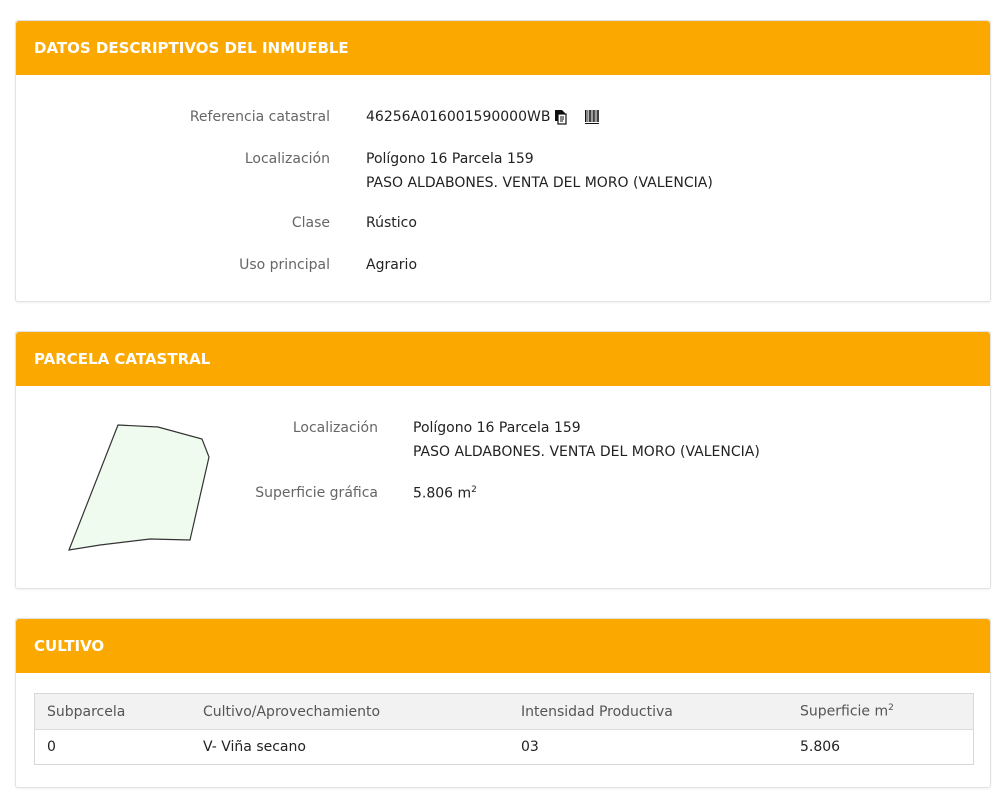  Describe the element at coordinates (503, 646) in the screenshot. I see `cultivo-header: CULTIVO` at that location.